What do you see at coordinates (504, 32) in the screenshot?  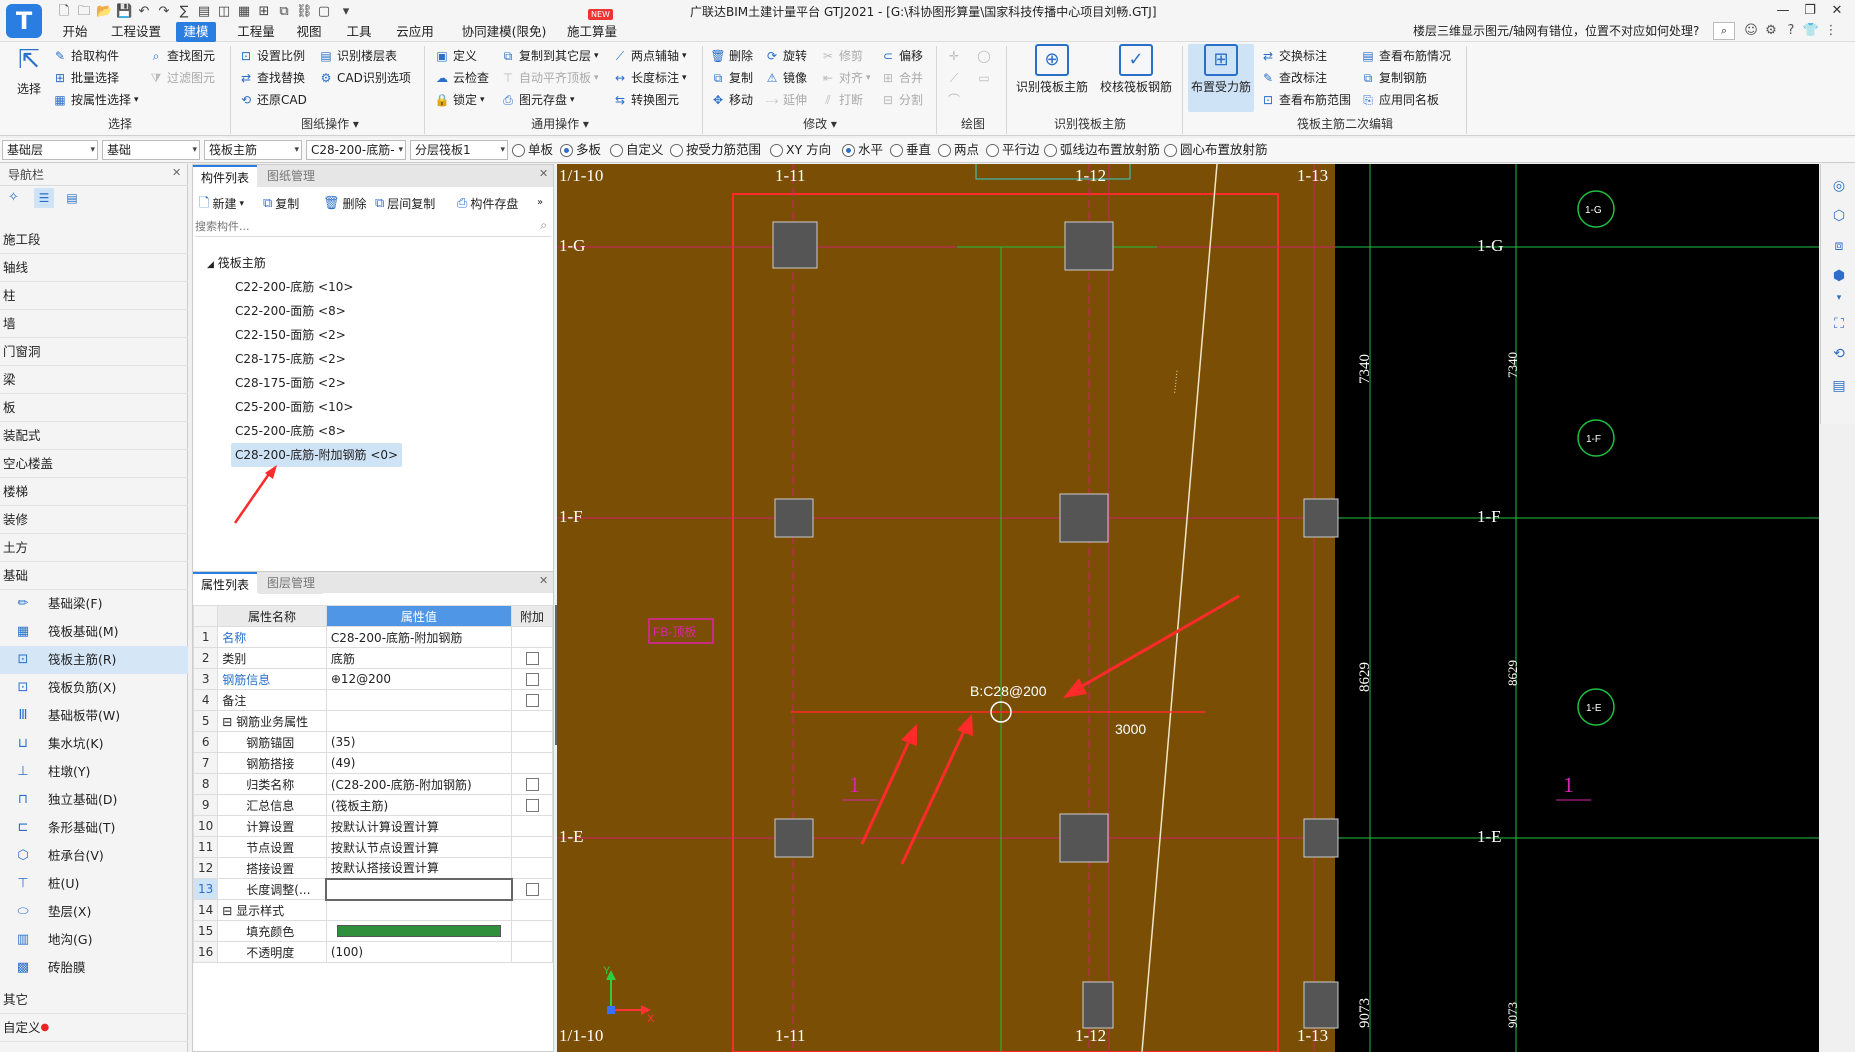 I see `menu-collab: 协同建模(限免)` at bounding box center [504, 32].